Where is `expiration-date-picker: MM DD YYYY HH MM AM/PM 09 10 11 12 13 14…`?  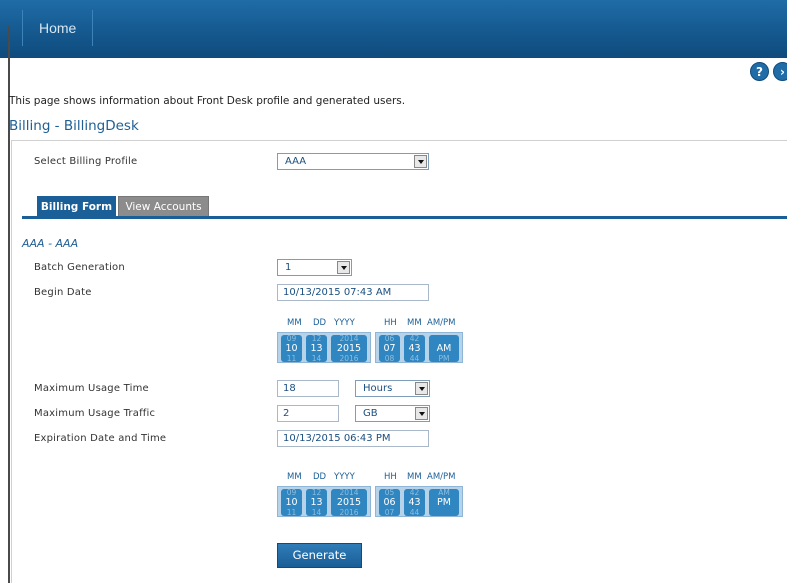
expiration-date-picker: MM DD YYYY HH MM AM/PM 09 10 11 12 13 14… is located at coordinates (372, 496).